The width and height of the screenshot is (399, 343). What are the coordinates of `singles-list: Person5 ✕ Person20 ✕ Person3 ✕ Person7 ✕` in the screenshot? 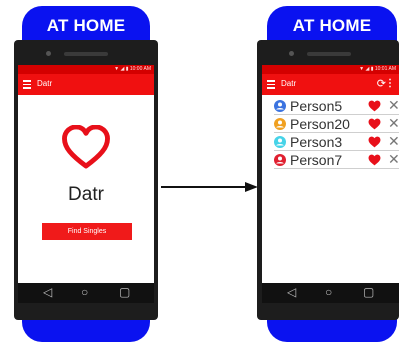 It's located at (336, 133).